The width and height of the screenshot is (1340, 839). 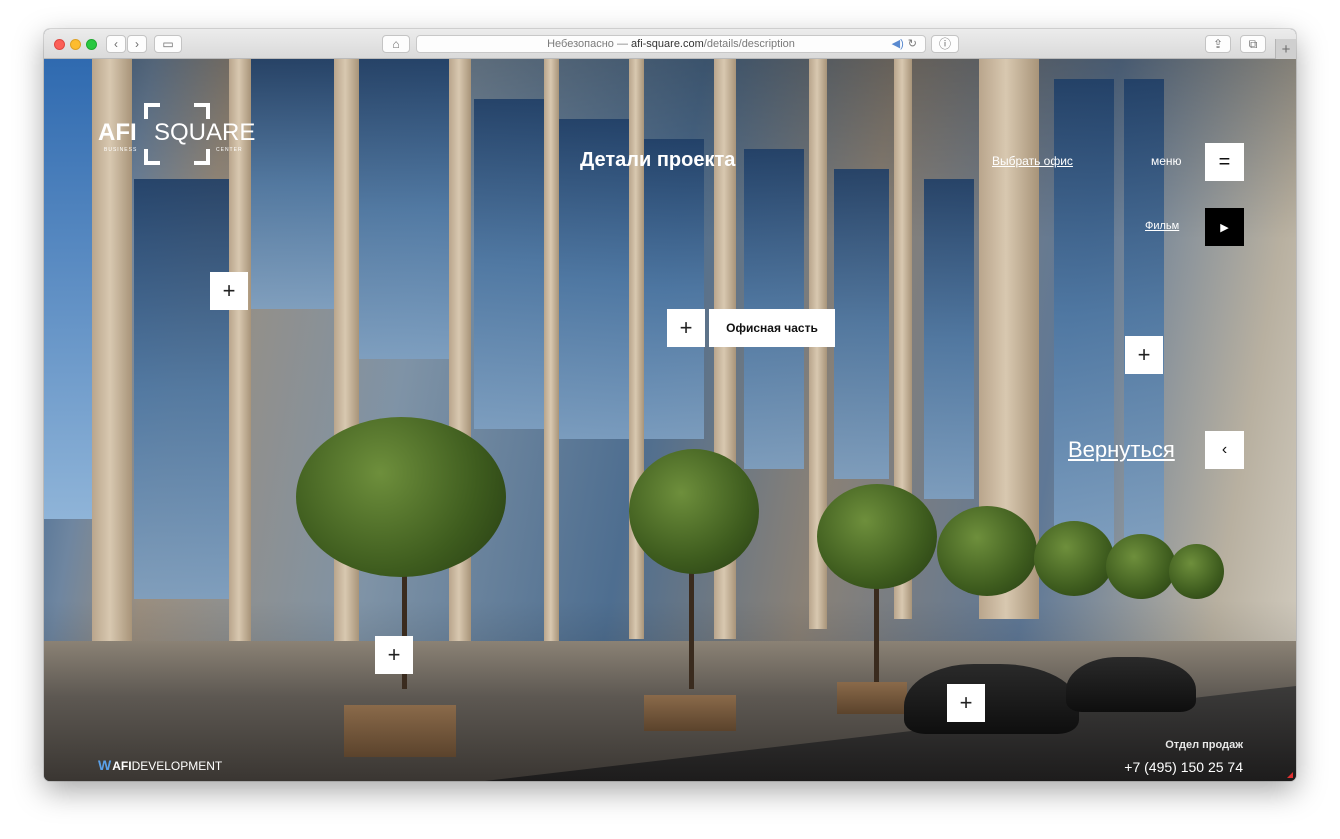 I want to click on url-security-label: Небезопасно —, so click(x=587, y=44).